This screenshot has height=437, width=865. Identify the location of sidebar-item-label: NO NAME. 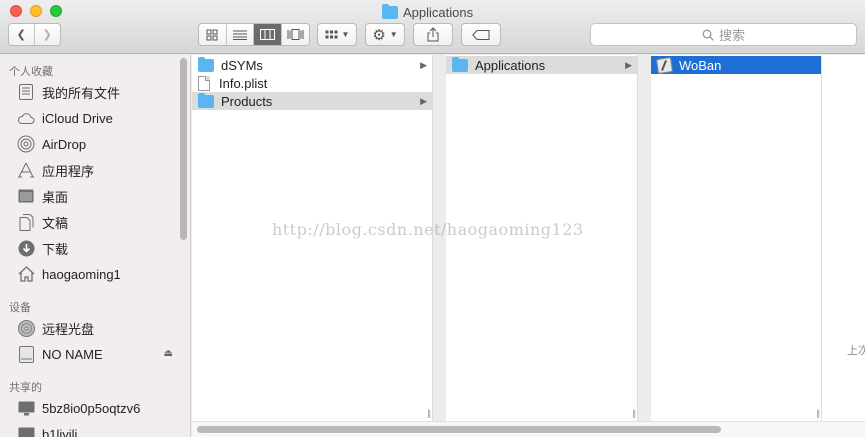
(72, 354).